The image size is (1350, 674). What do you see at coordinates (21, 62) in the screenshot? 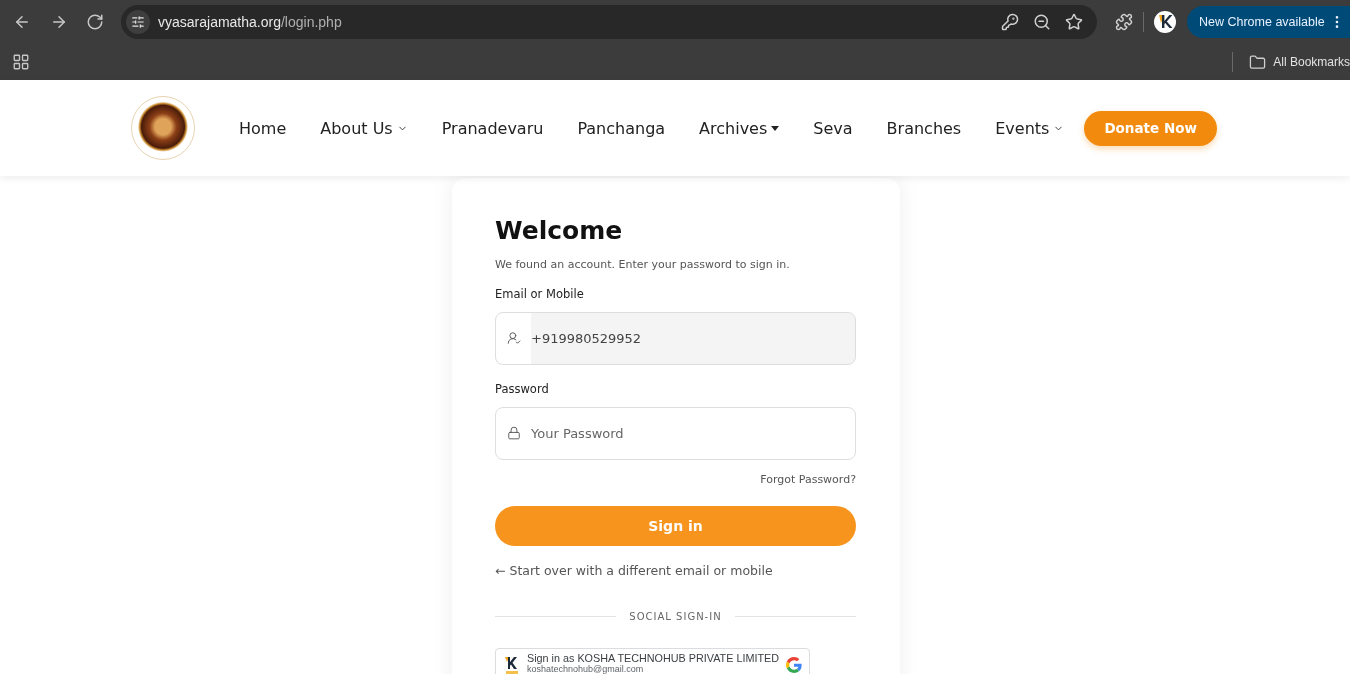
I see `apps-grid-icon` at bounding box center [21, 62].